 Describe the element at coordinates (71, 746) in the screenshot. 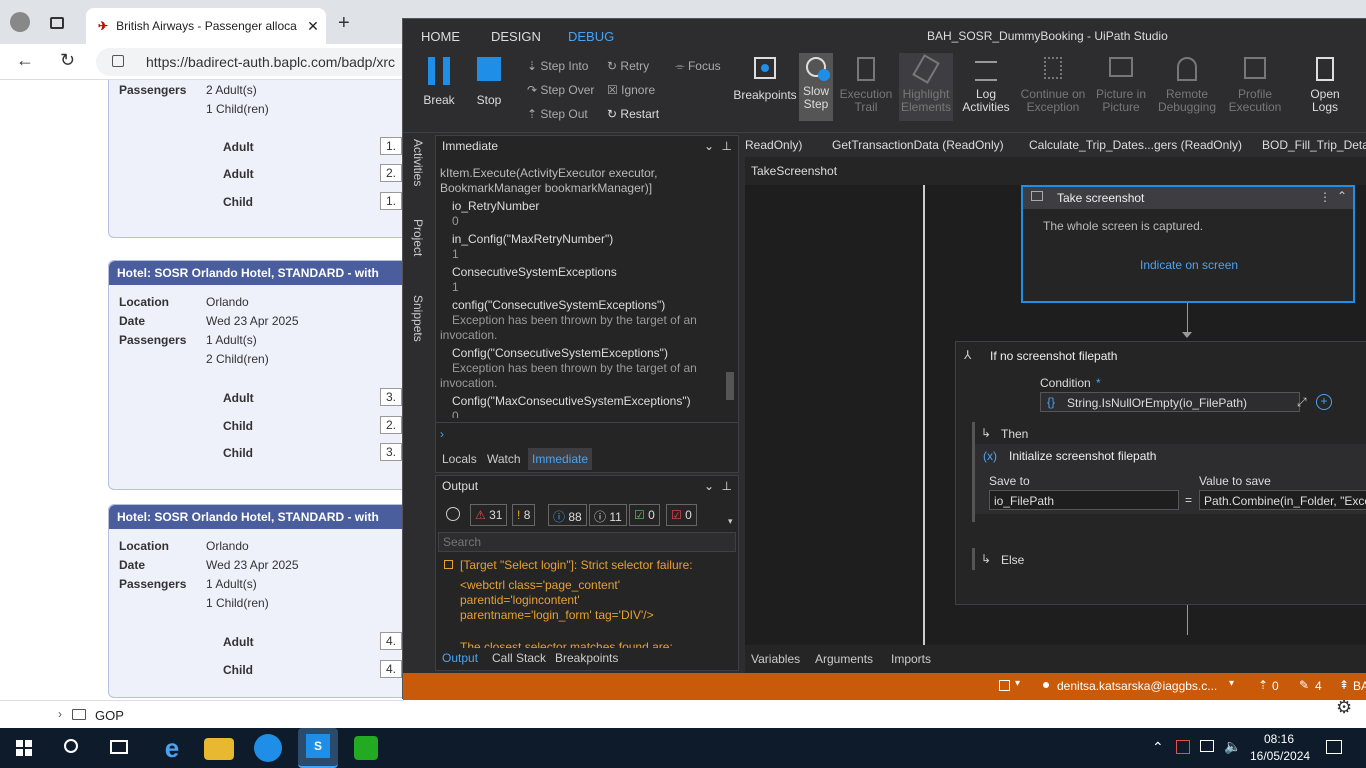

I see `search-icon` at that location.